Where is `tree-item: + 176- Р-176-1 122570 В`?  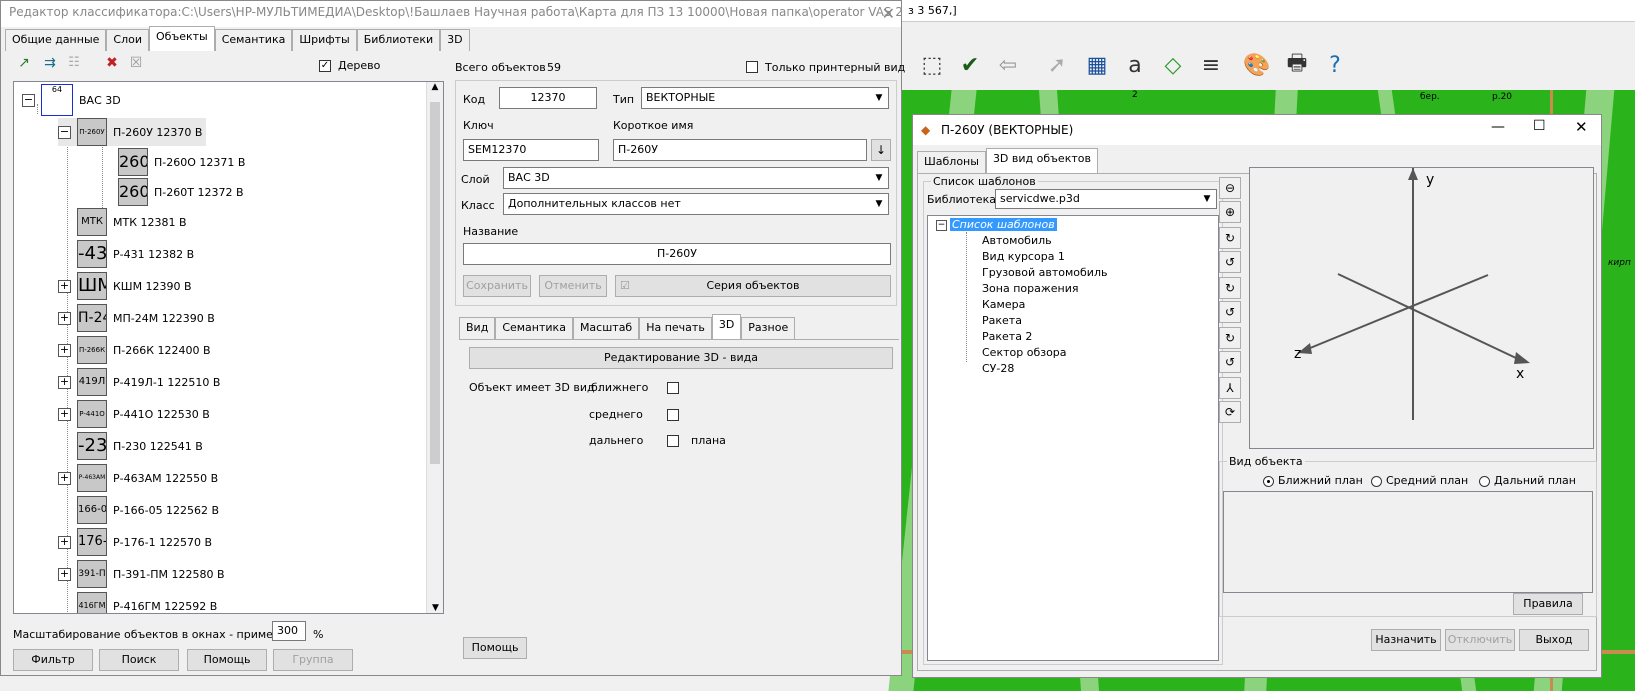
tree-item: + 176- Р-176-1 122570 В is located at coordinates (135, 542).